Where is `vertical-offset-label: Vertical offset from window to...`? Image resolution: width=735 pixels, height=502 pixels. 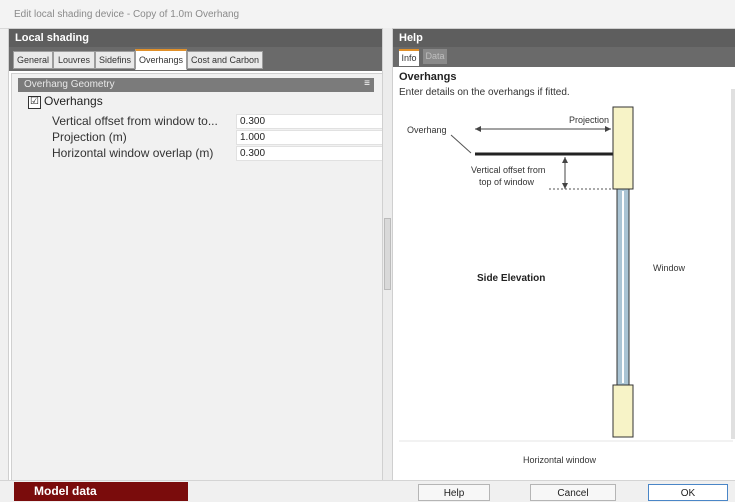 vertical-offset-label: Vertical offset from window to... is located at coordinates (135, 121).